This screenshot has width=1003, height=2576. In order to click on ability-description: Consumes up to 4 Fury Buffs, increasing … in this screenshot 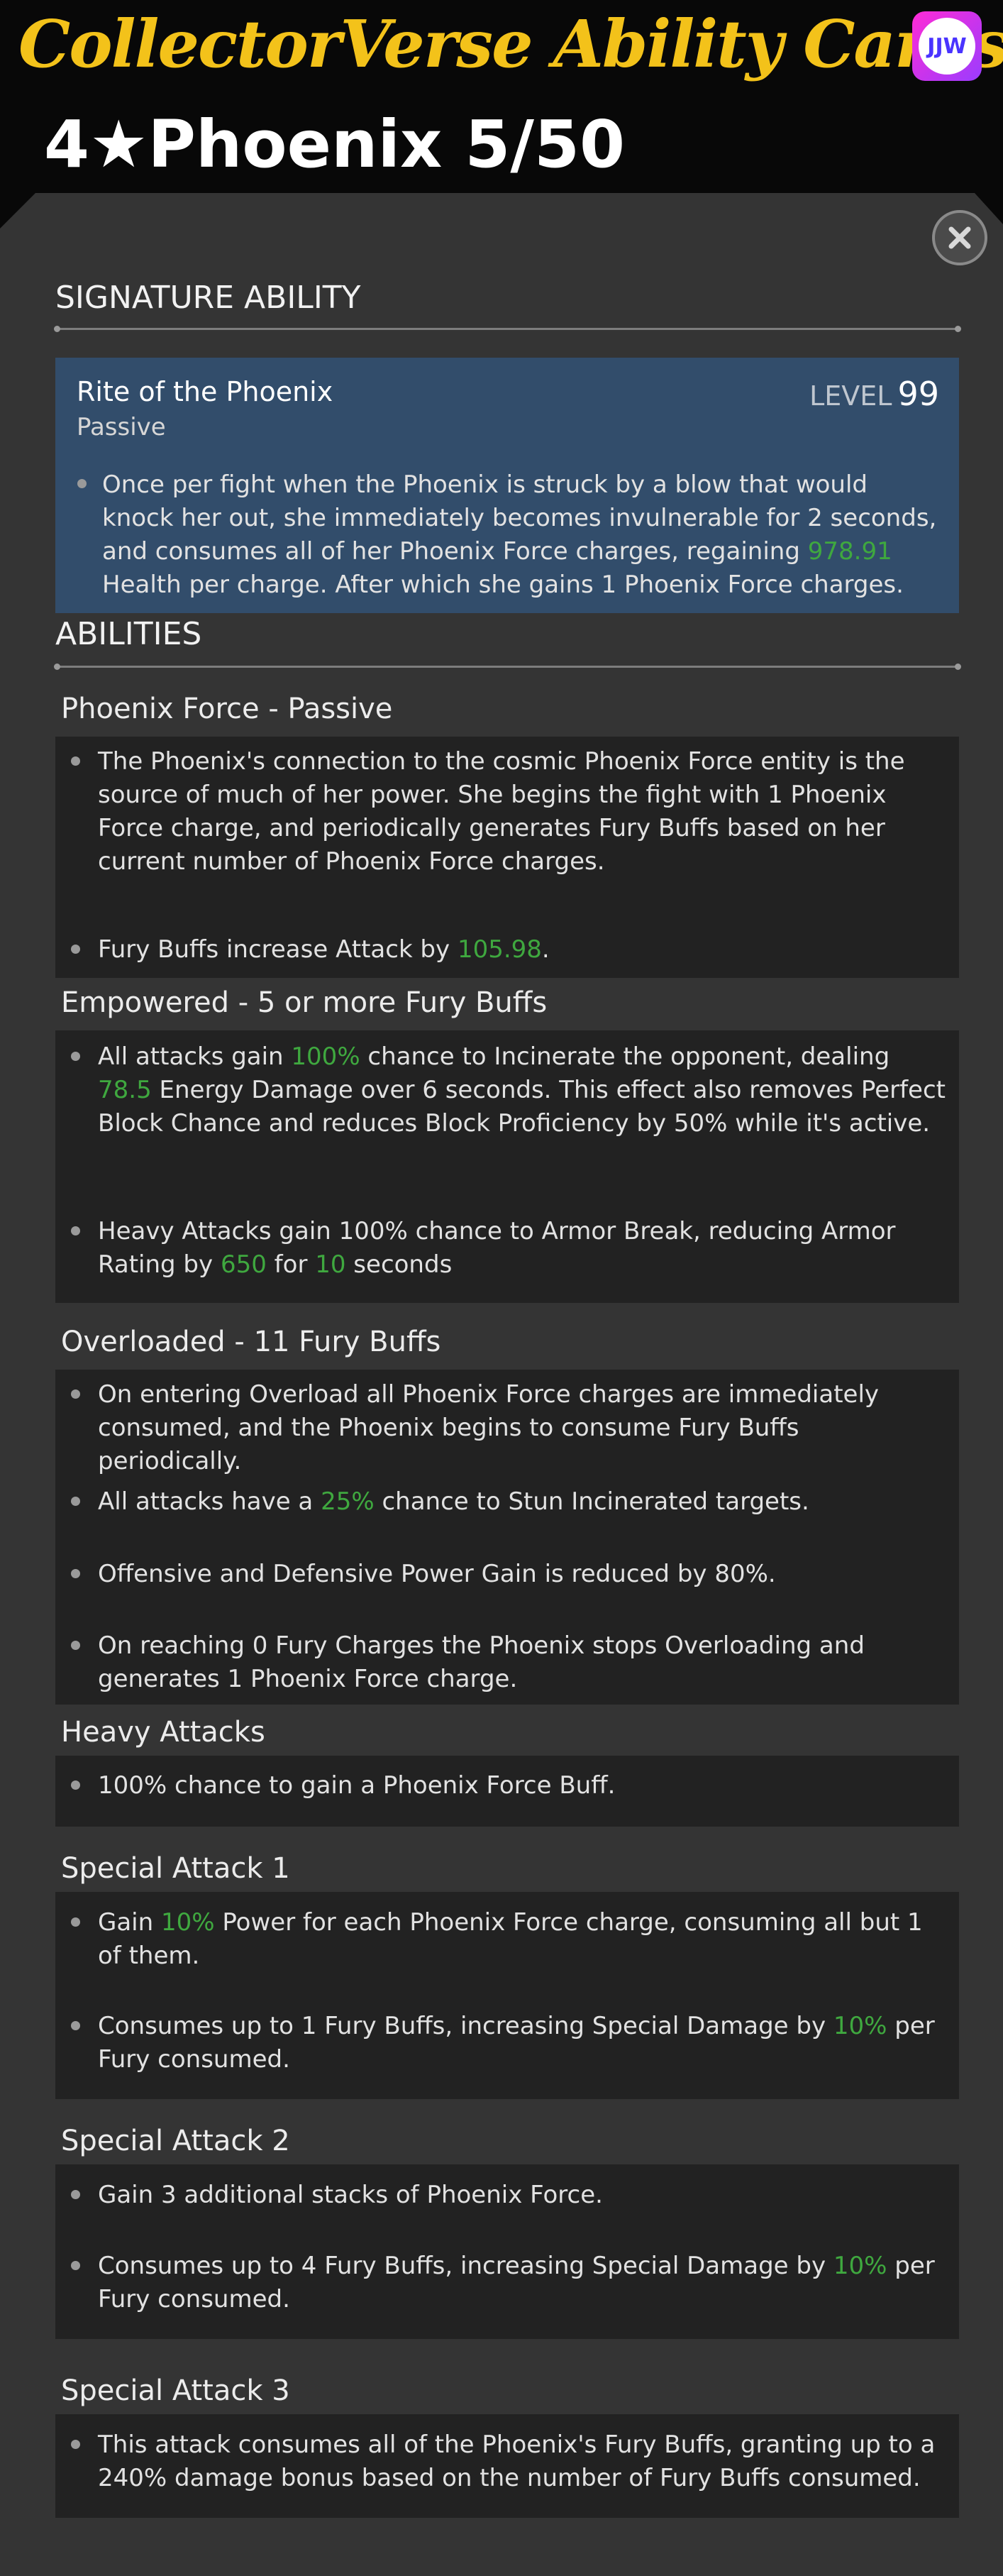, I will do `click(516, 2282)`.